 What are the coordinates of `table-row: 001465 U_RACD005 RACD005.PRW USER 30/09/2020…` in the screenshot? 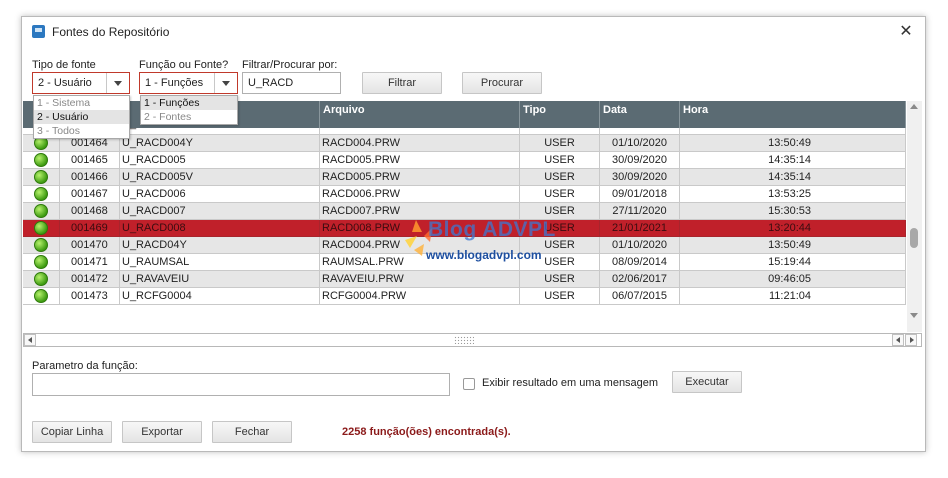 It's located at (464, 160).